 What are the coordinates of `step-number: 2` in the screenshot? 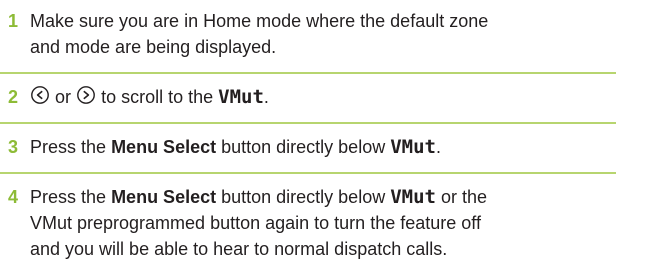 It's located at (13, 97).